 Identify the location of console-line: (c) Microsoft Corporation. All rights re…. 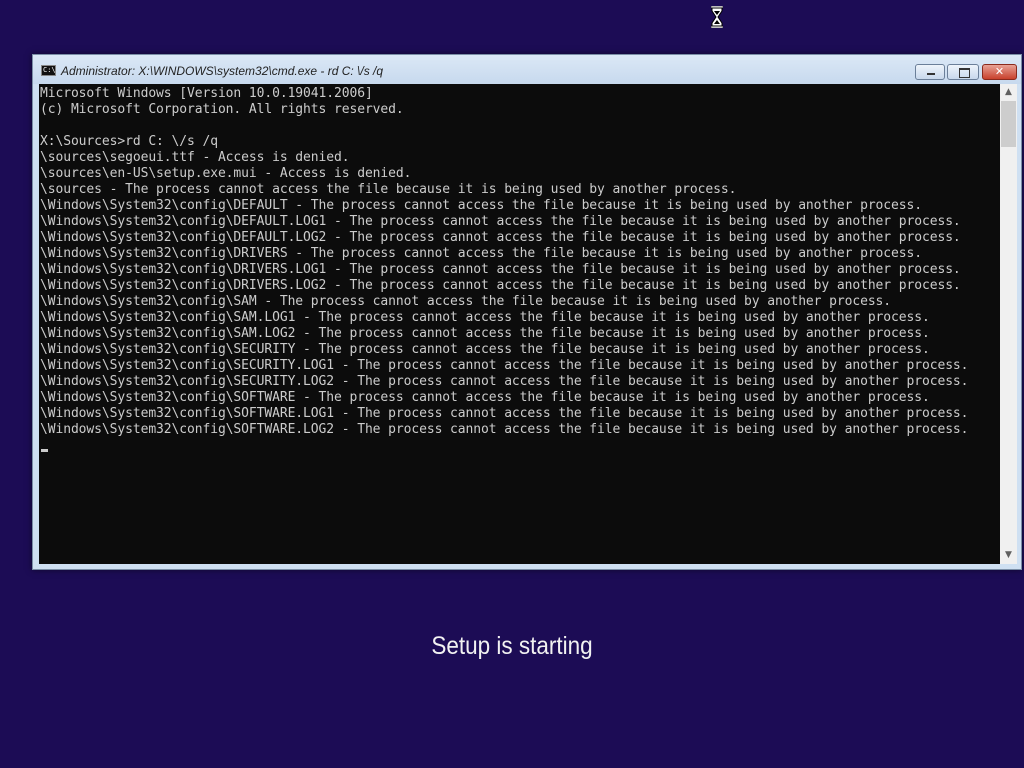
(222, 109).